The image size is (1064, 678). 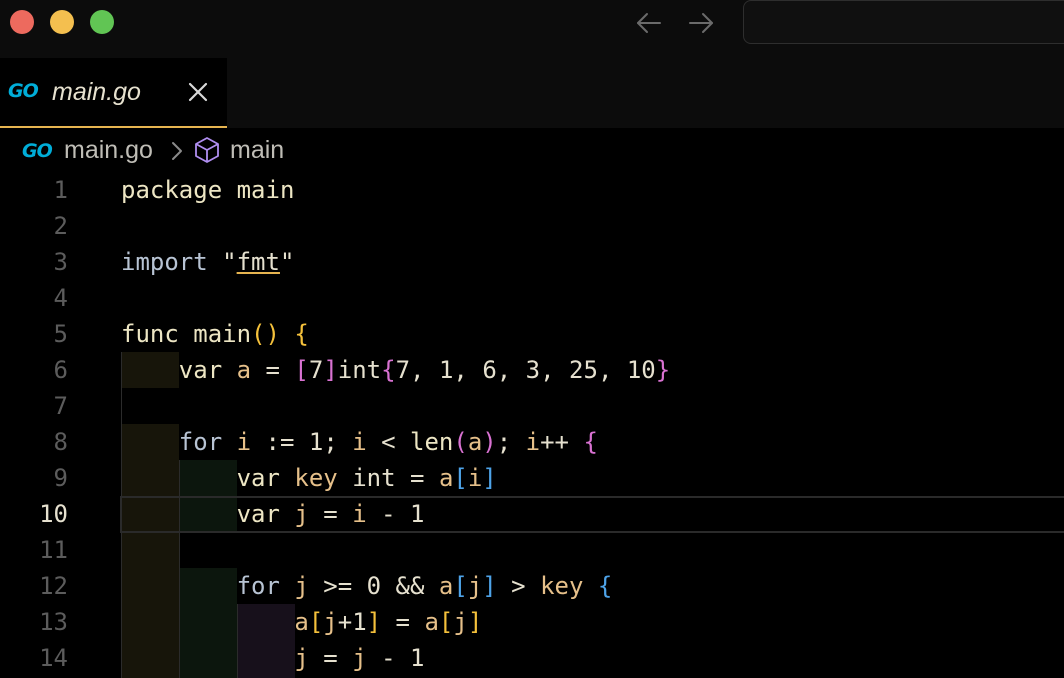 I want to click on line-number: 7, so click(x=60, y=406).